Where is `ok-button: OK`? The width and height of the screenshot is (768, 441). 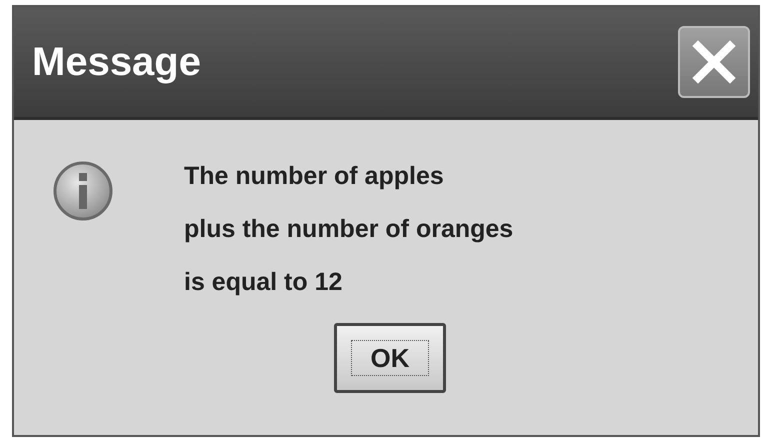
ok-button: OK is located at coordinates (390, 358).